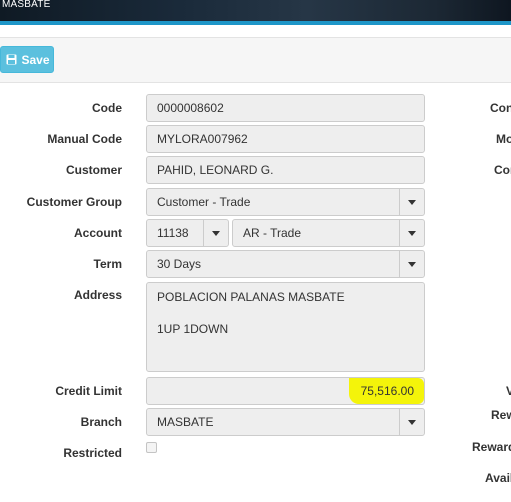 This screenshot has height=502, width=511. What do you see at coordinates (179, 264) in the screenshot?
I see `term-value: 30 Days` at bounding box center [179, 264].